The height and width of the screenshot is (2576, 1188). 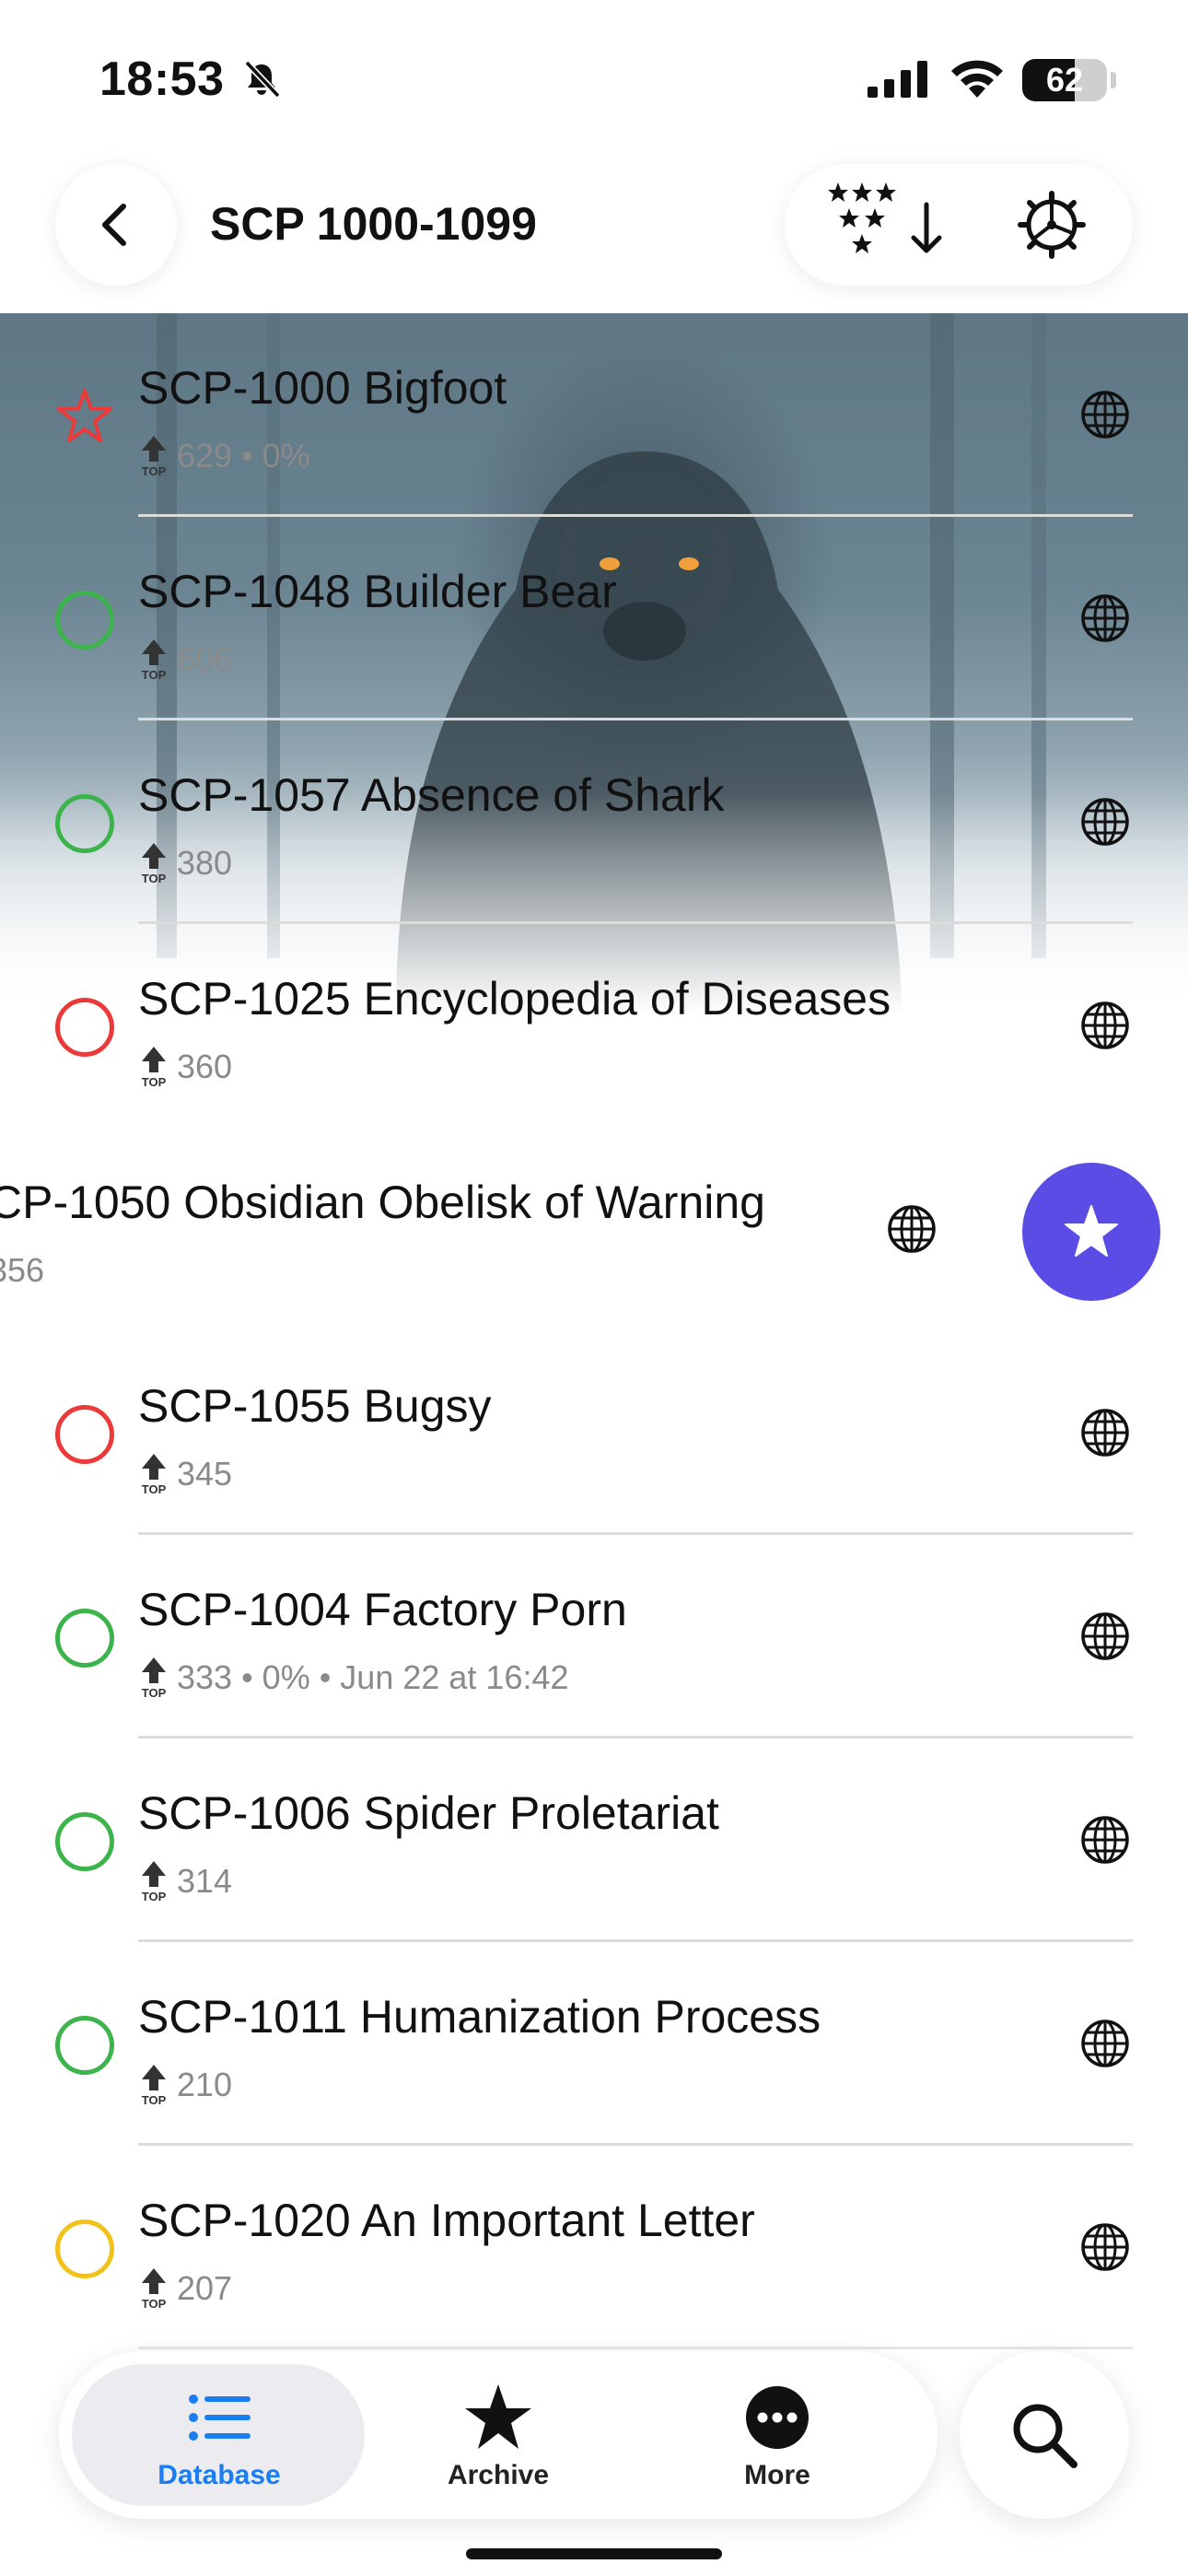 I want to click on sort-button, so click(x=881, y=225).